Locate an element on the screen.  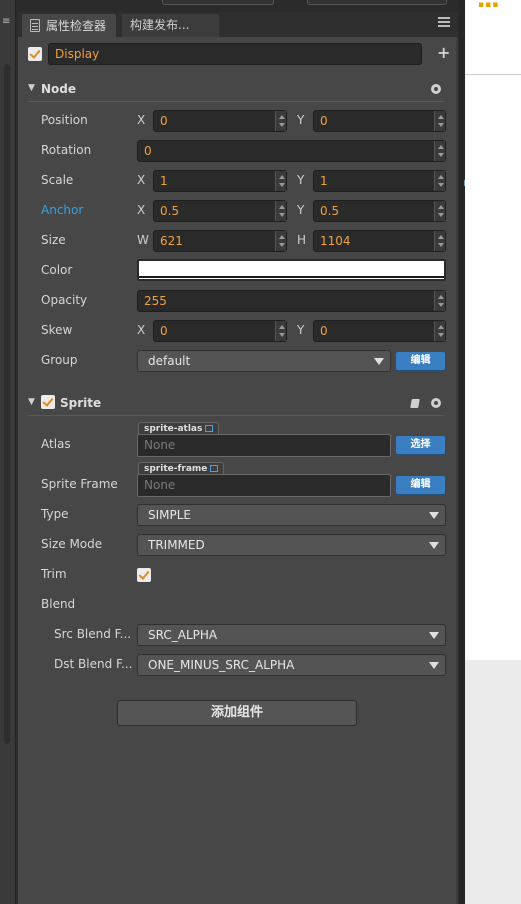
left-scrollbar is located at coordinates (7, 404).